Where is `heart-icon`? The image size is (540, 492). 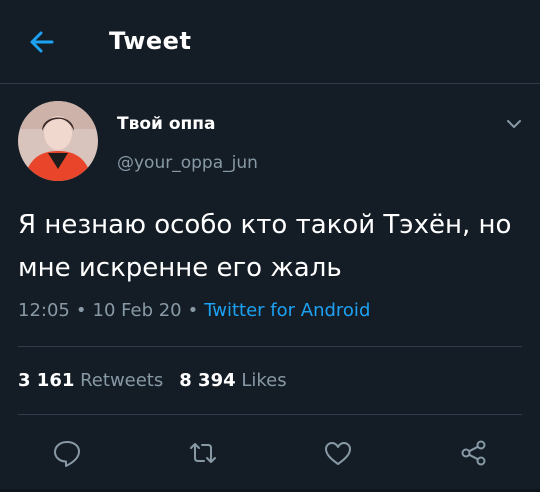 heart-icon is located at coordinates (338, 453).